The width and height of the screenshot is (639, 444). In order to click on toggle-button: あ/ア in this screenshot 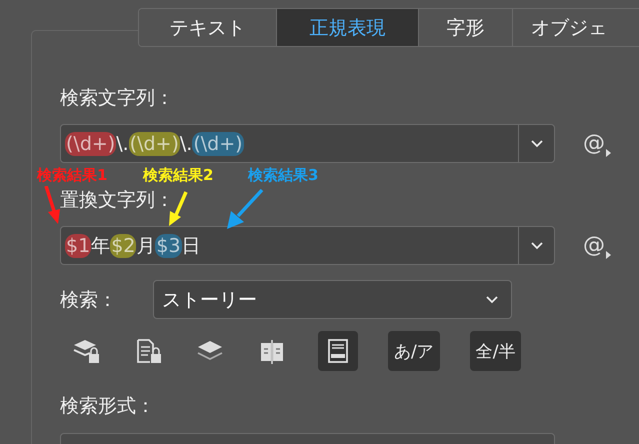, I will do `click(414, 351)`.